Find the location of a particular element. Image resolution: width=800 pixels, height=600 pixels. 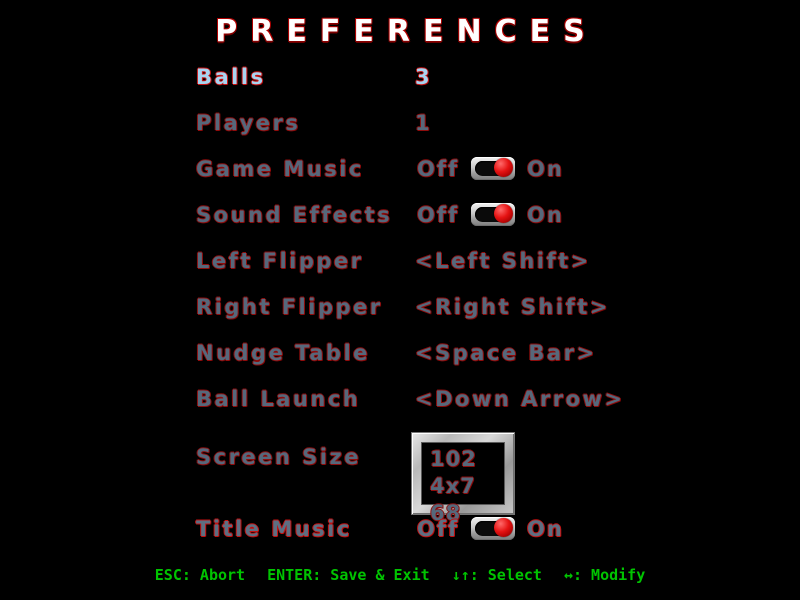

menu-row-game-music: Game Music Off On is located at coordinates (400, 177).